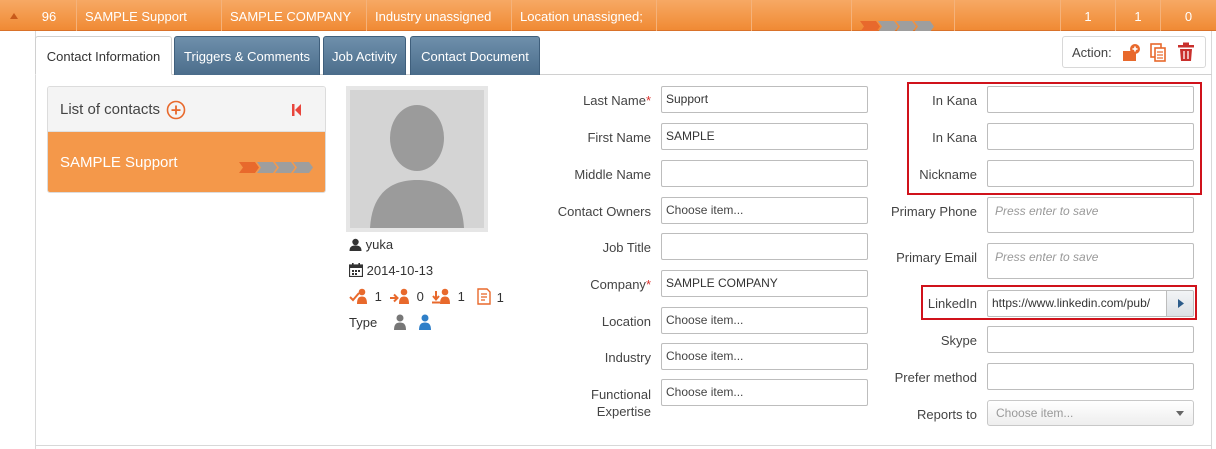 This screenshot has width=1216, height=449. I want to click on contacts-list-title: List of contacts, so click(110, 109).